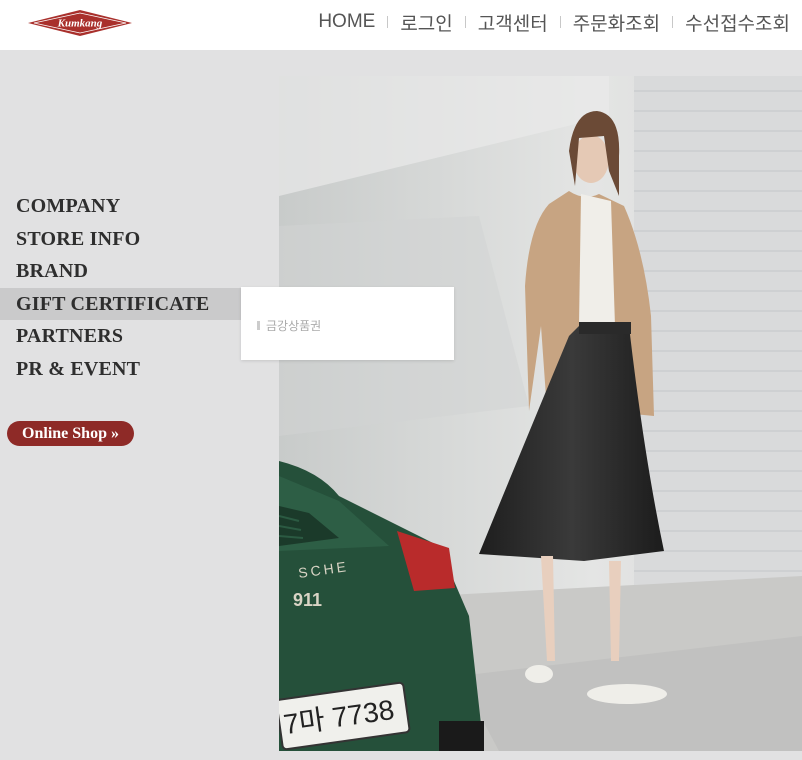  I want to click on gift-certificate-submenu: 금강상품권, so click(347, 323).